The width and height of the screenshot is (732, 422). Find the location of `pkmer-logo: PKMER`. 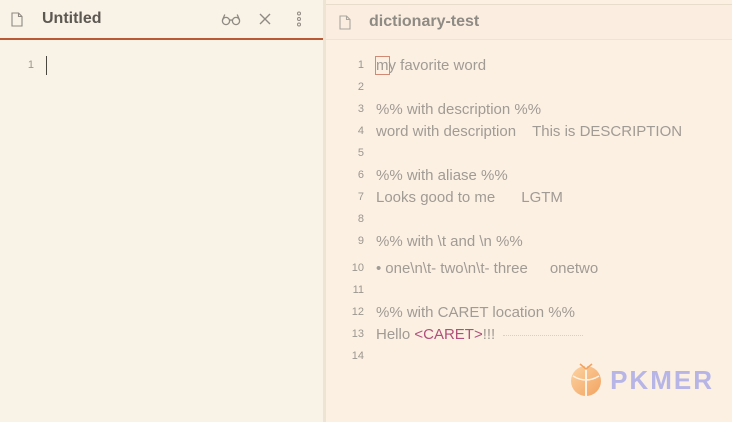

pkmer-logo: PKMER is located at coordinates (641, 380).